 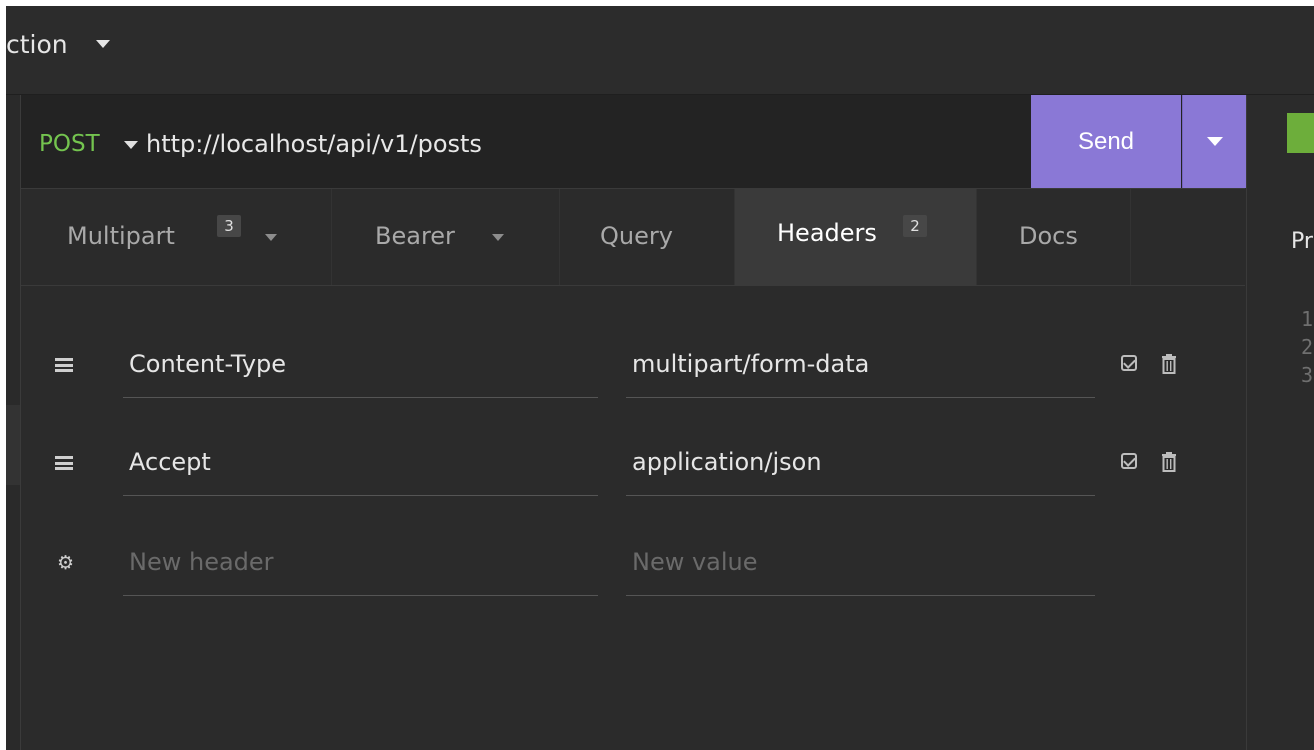 What do you see at coordinates (131, 145) in the screenshot?
I see `method-caret-icon` at bounding box center [131, 145].